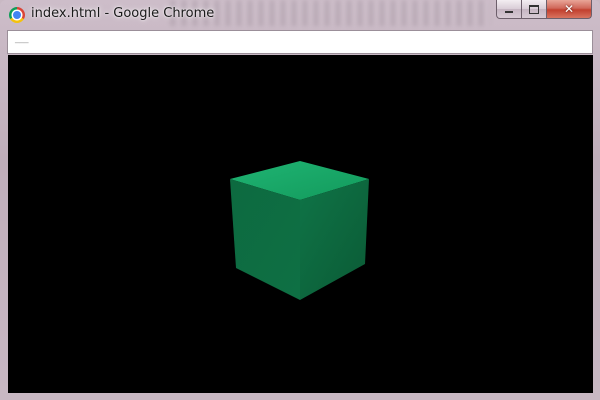  I want to click on maximize-button, so click(534, 9).